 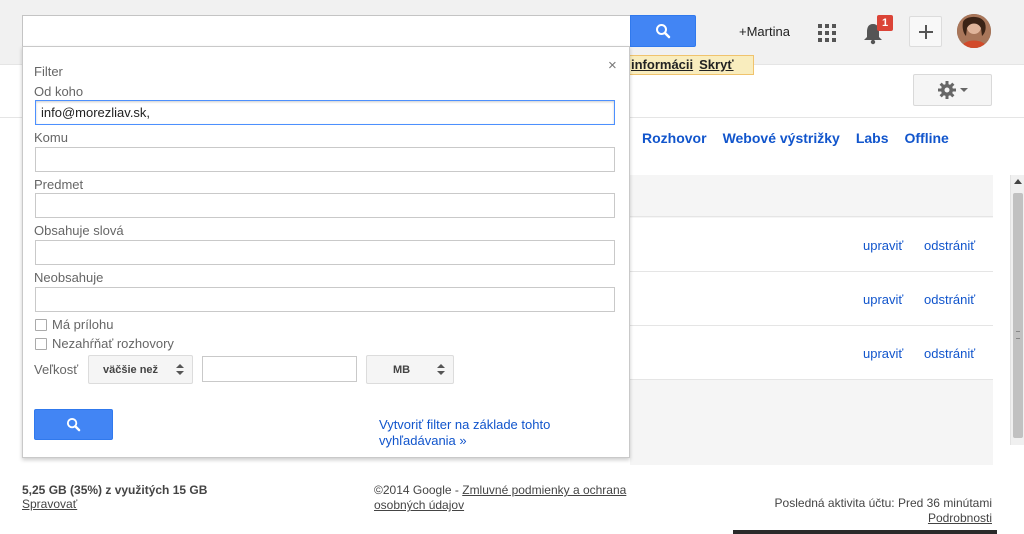 I want to click on share-plus-button, so click(x=925, y=31).